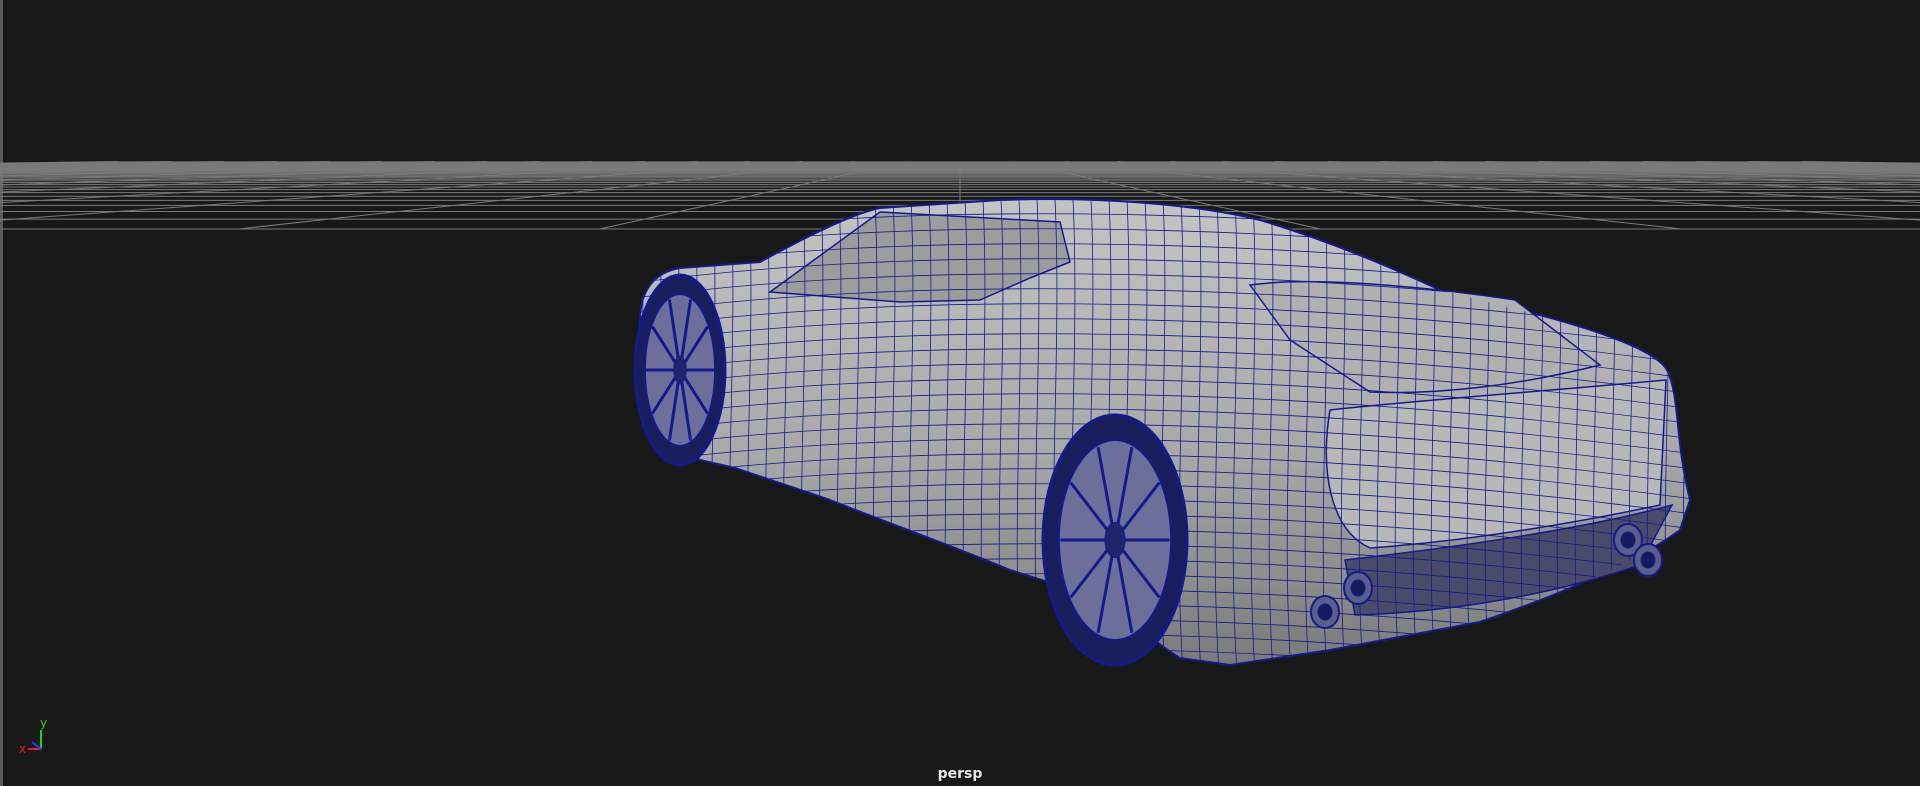 The height and width of the screenshot is (786, 1920). I want to click on x-axis-label: x, so click(22, 749).